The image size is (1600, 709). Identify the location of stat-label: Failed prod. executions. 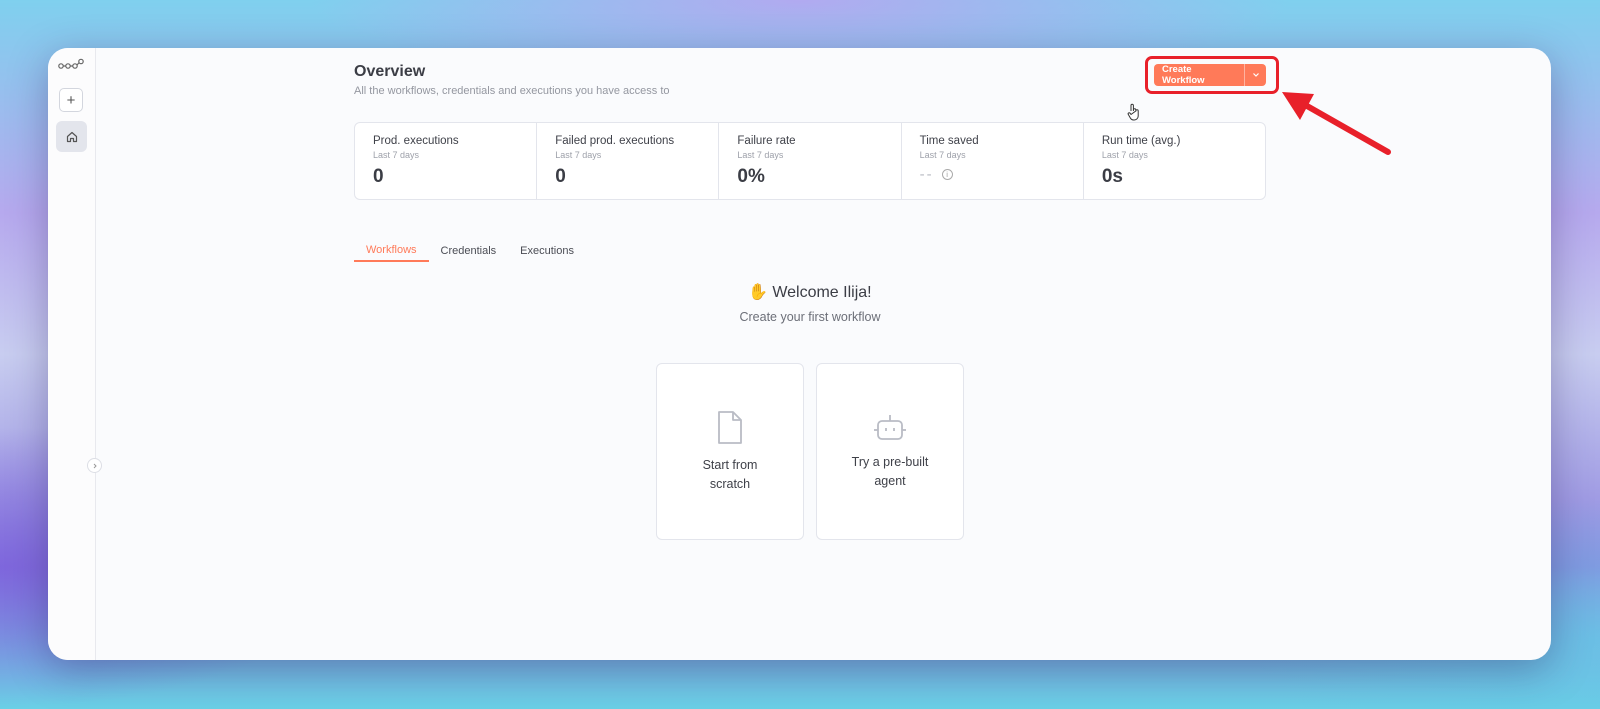
(615, 141).